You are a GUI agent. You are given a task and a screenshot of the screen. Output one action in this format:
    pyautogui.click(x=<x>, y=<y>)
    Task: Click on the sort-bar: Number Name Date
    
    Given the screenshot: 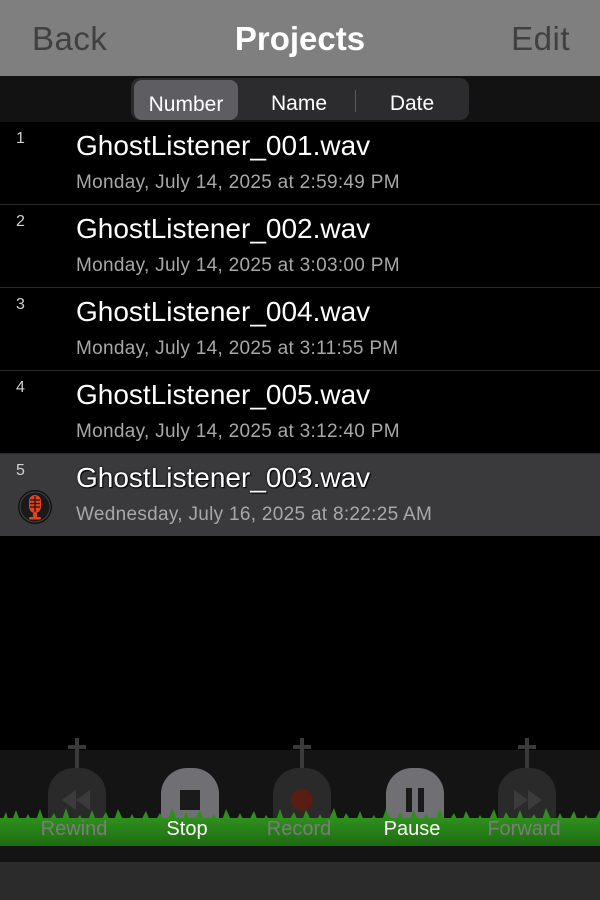 What is the action you would take?
    pyautogui.click(x=300, y=99)
    